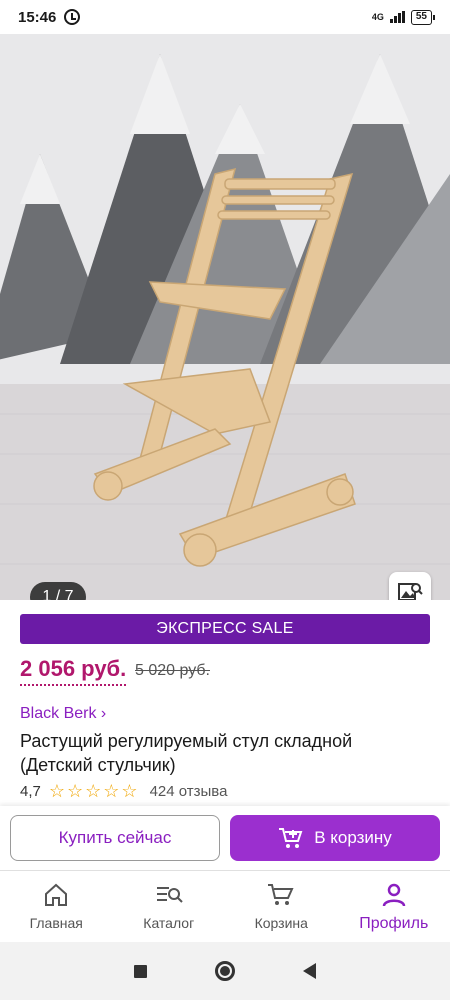 Image resolution: width=450 pixels, height=1000 pixels. Describe the element at coordinates (353, 837) in the screenshot. I see `add-to-cart-label: В корзину` at that location.